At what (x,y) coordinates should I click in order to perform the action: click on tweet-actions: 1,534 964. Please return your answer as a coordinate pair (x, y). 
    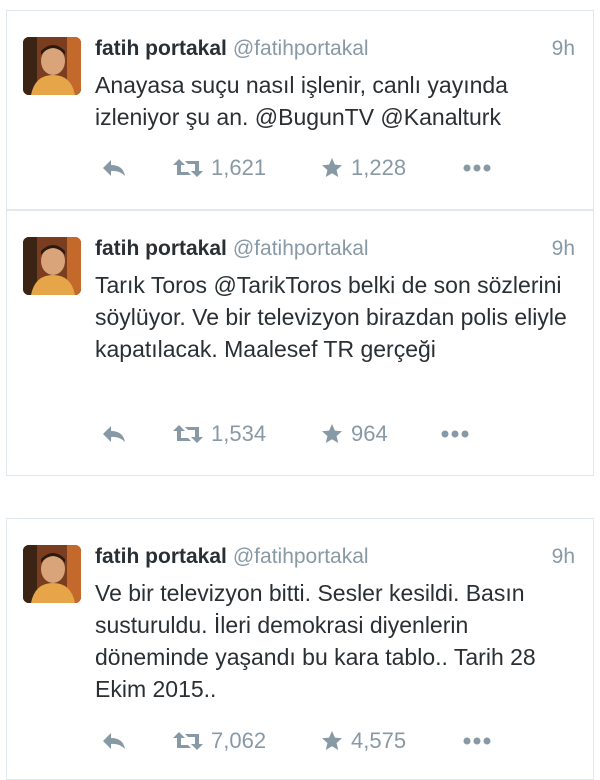
    Looking at the image, I should click on (335, 434).